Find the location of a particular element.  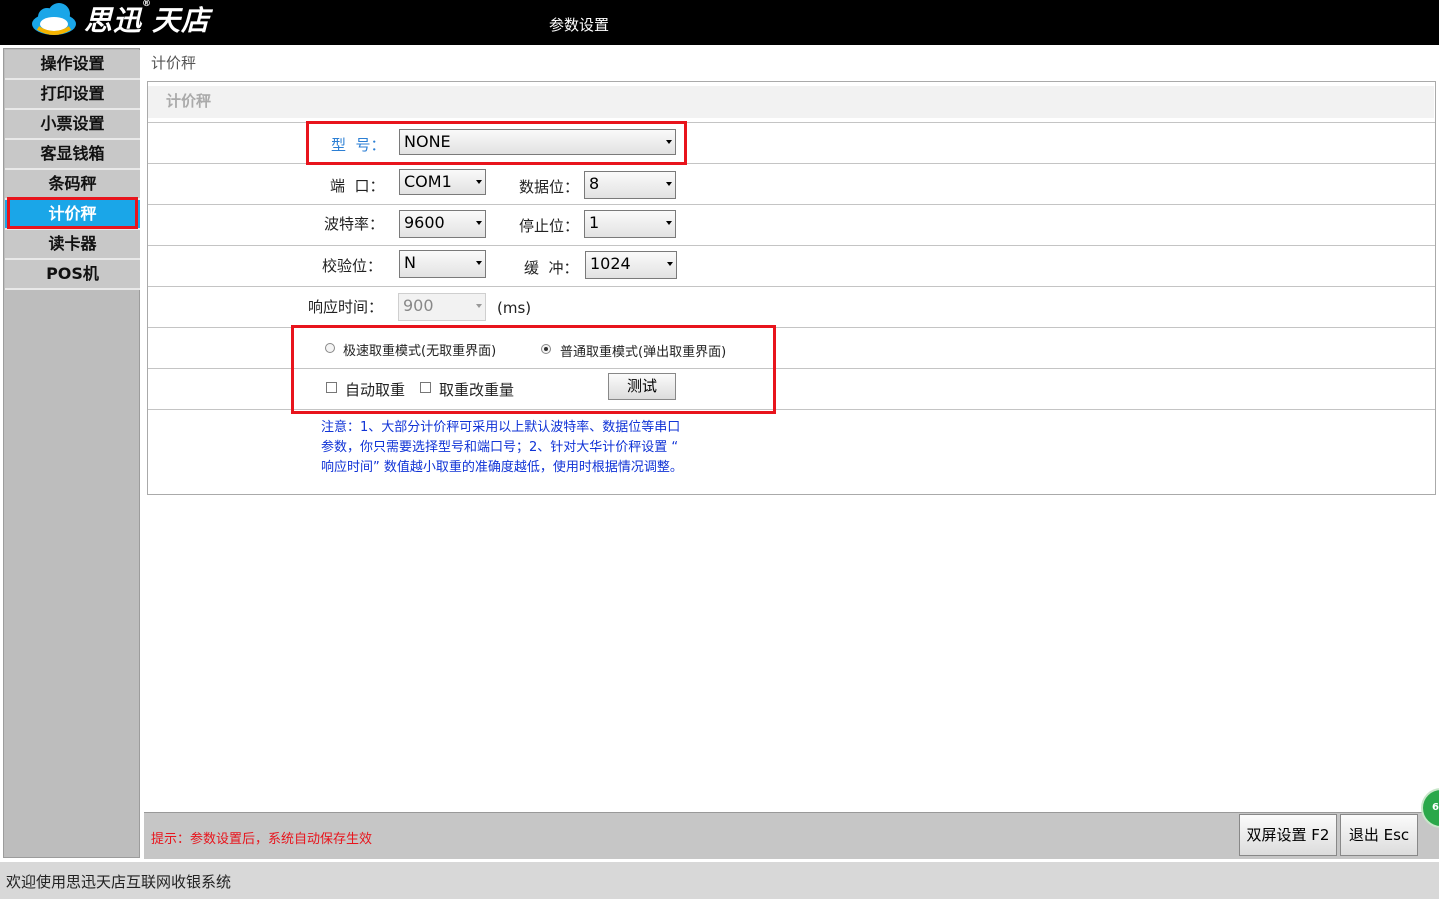

exit-button: 退出 Esc is located at coordinates (1379, 835).